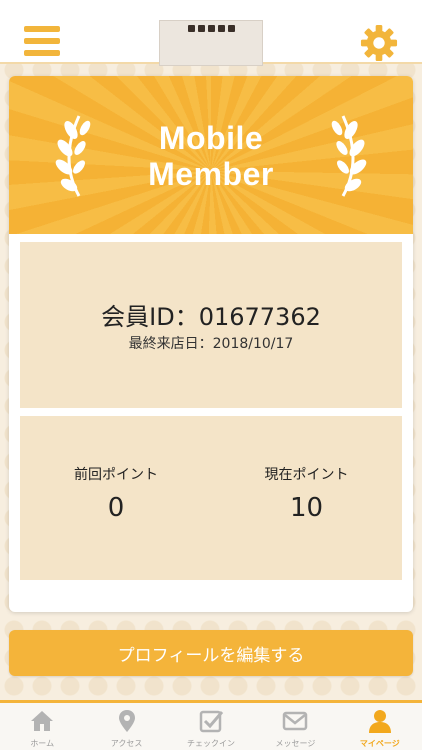 The height and width of the screenshot is (750, 422). I want to click on tab-mypage: マイページ, so click(380, 726).